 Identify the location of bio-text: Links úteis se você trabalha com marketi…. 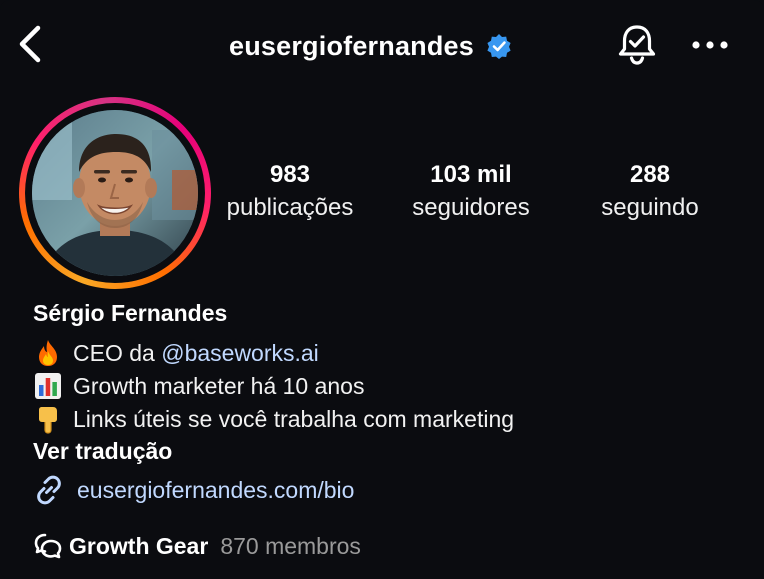
(294, 418).